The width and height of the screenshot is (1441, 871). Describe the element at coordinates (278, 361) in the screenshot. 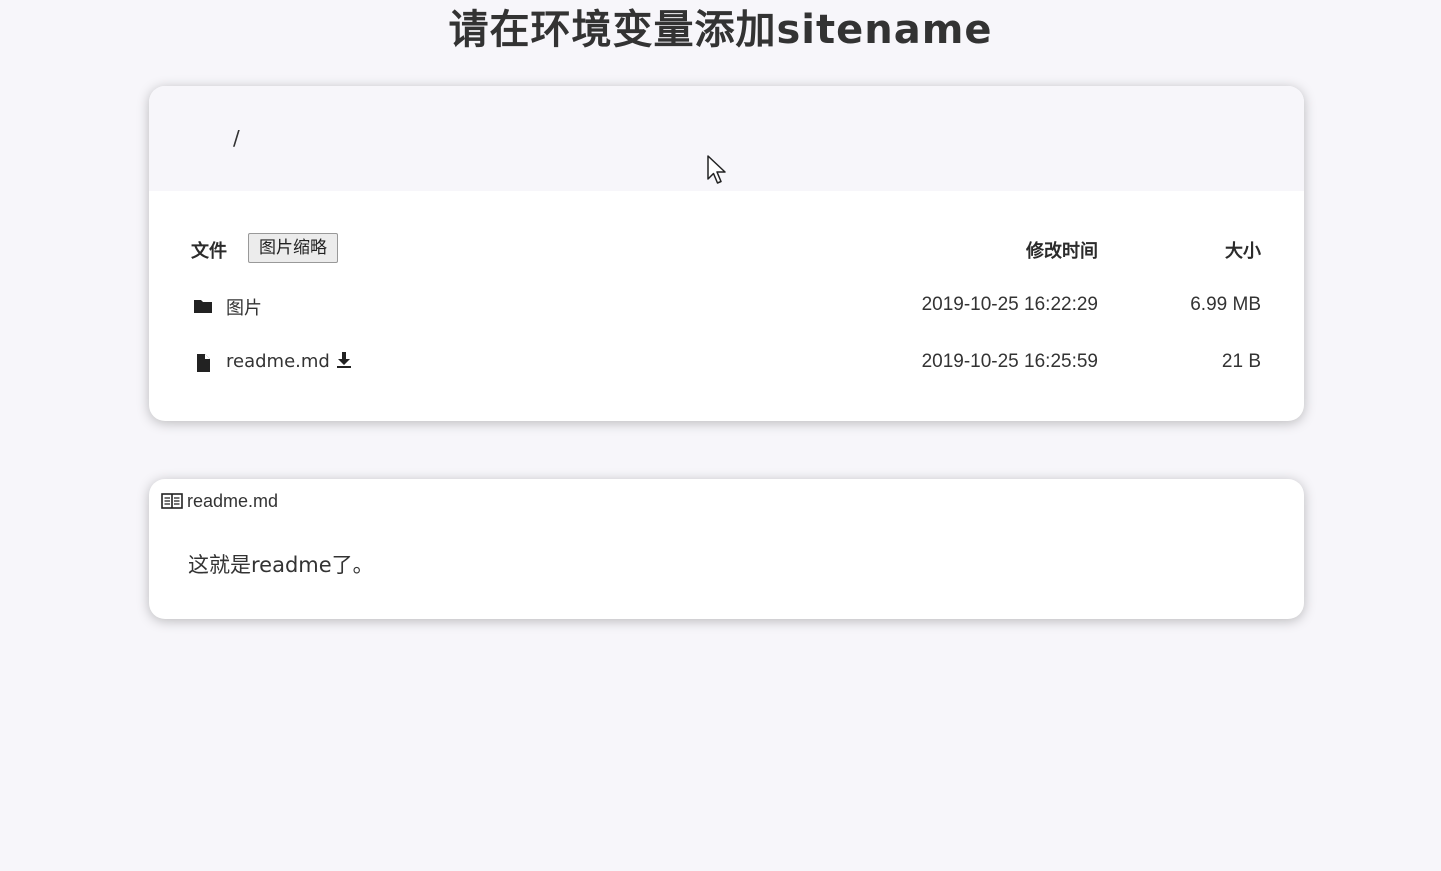

I see `row-name: readme.md` at that location.